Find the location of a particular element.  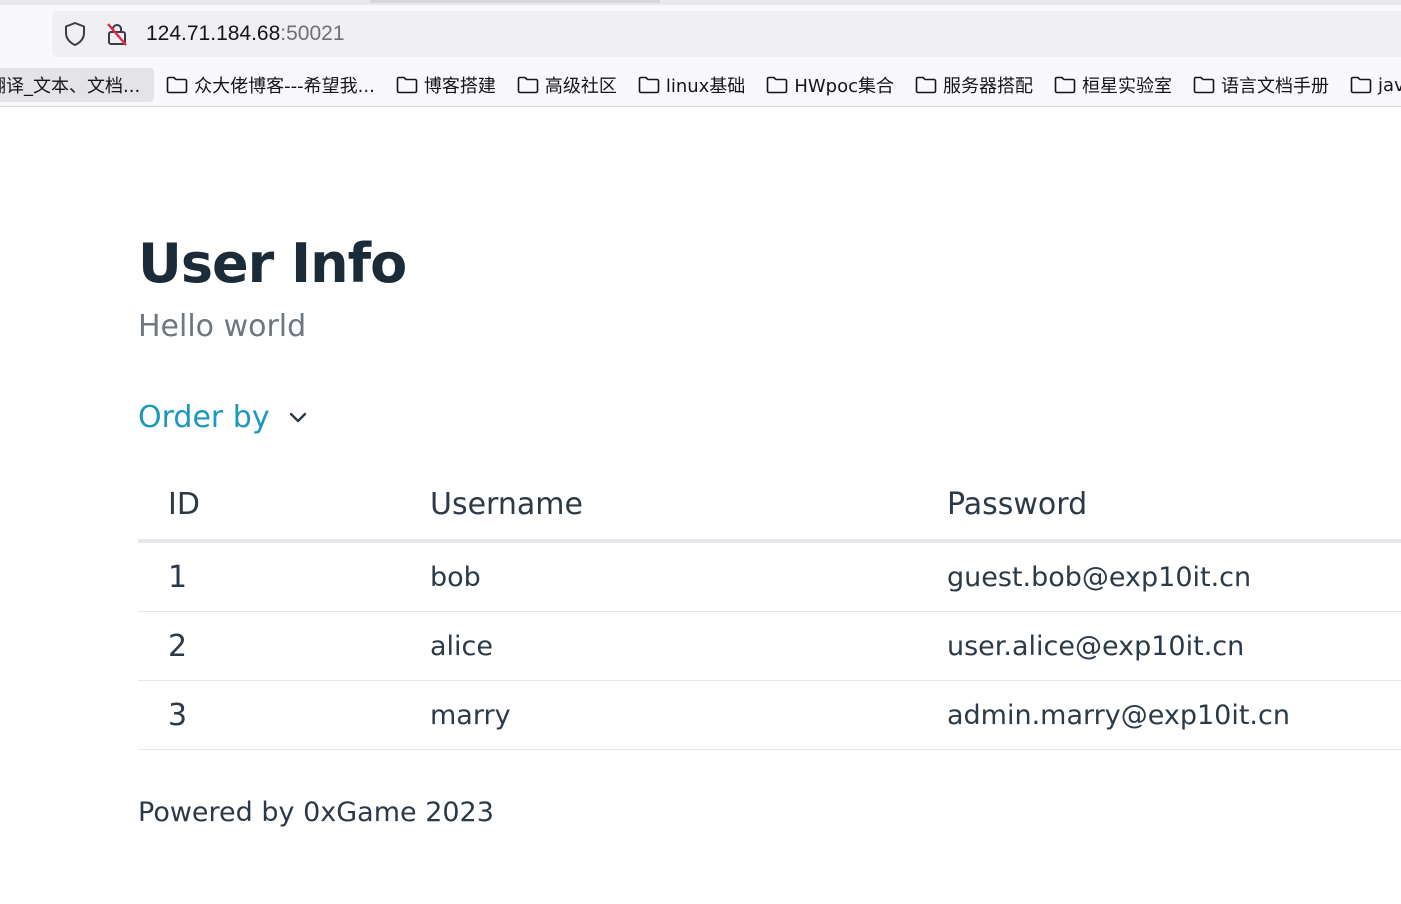

bookmark-folder-hwpoc: HWpoc集合 is located at coordinates (828, 85).